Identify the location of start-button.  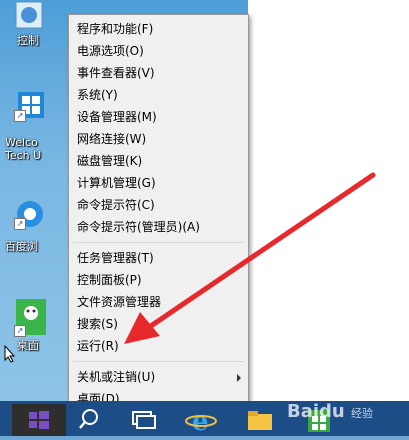
(39, 420).